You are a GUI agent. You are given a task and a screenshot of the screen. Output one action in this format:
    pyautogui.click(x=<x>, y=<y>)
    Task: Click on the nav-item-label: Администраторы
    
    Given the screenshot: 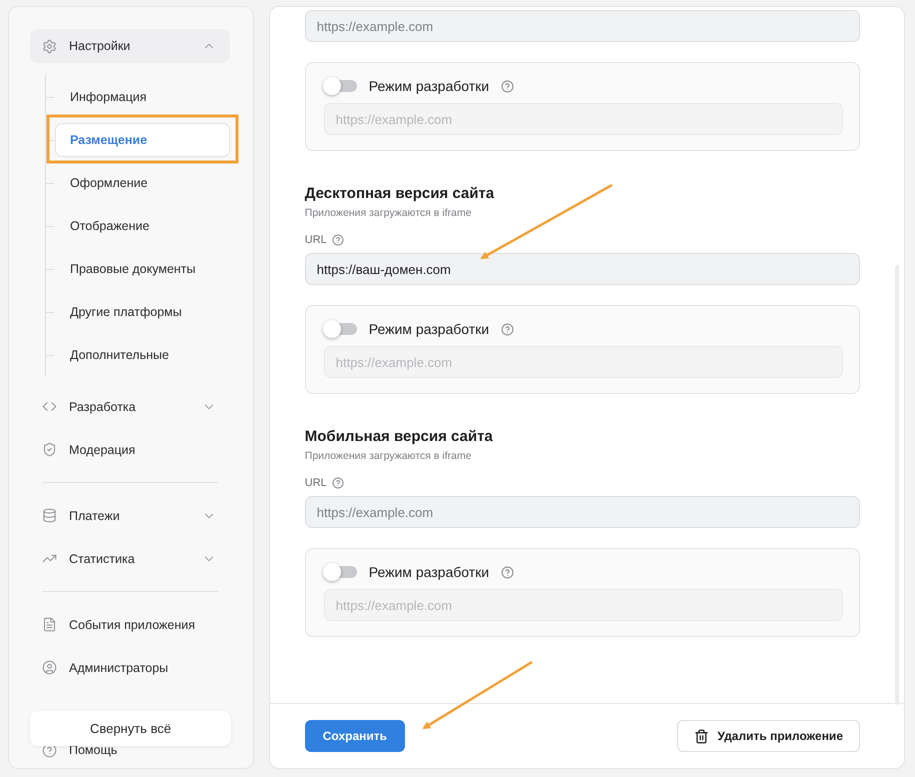 What is the action you would take?
    pyautogui.click(x=142, y=667)
    